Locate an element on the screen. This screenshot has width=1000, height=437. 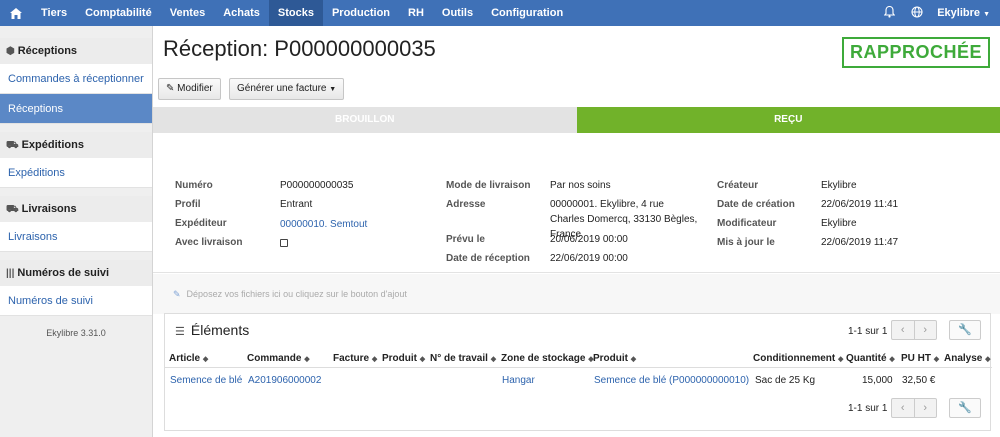
nav-achats: Achats is located at coordinates (241, 13).